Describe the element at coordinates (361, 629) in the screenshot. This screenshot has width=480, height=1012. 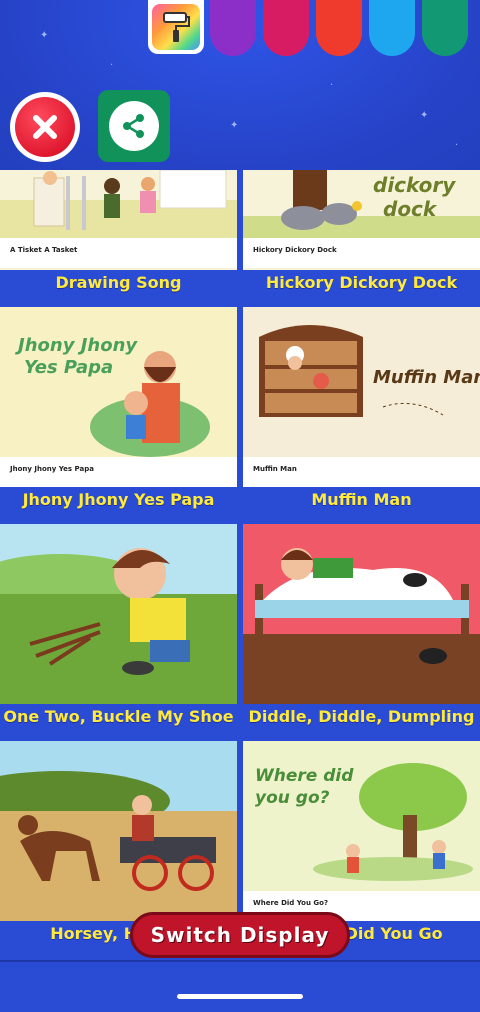
I see `video-card-diddle-dumpling: Diddle, Diddle, Dumpling` at that location.